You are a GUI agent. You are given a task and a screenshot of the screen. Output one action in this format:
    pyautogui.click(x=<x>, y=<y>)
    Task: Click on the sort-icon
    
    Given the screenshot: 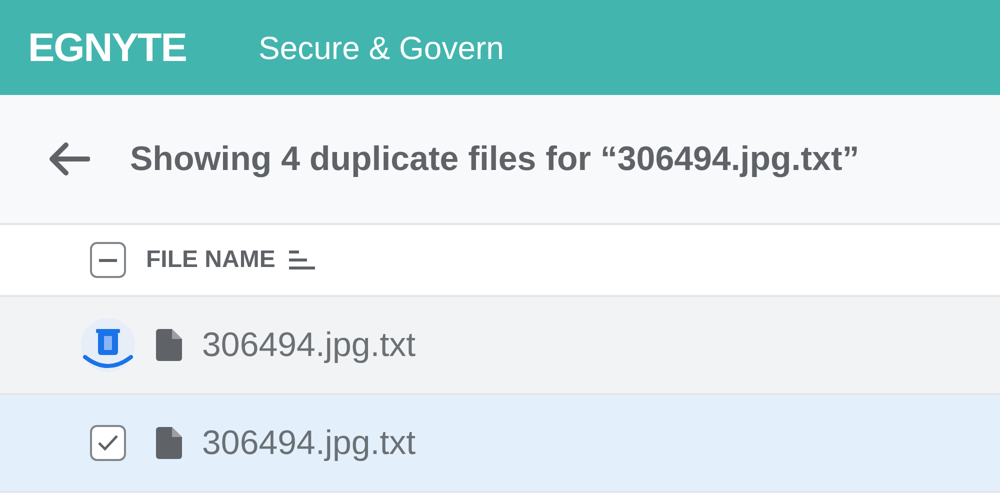 What is the action you would take?
    pyautogui.click(x=302, y=260)
    